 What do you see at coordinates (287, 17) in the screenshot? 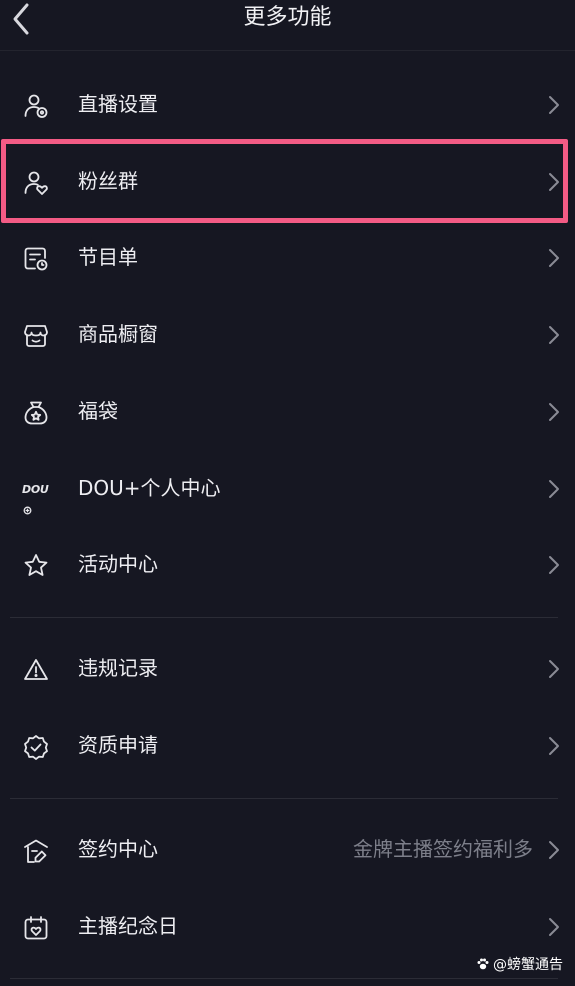
I see `page-title: 更多功能` at bounding box center [287, 17].